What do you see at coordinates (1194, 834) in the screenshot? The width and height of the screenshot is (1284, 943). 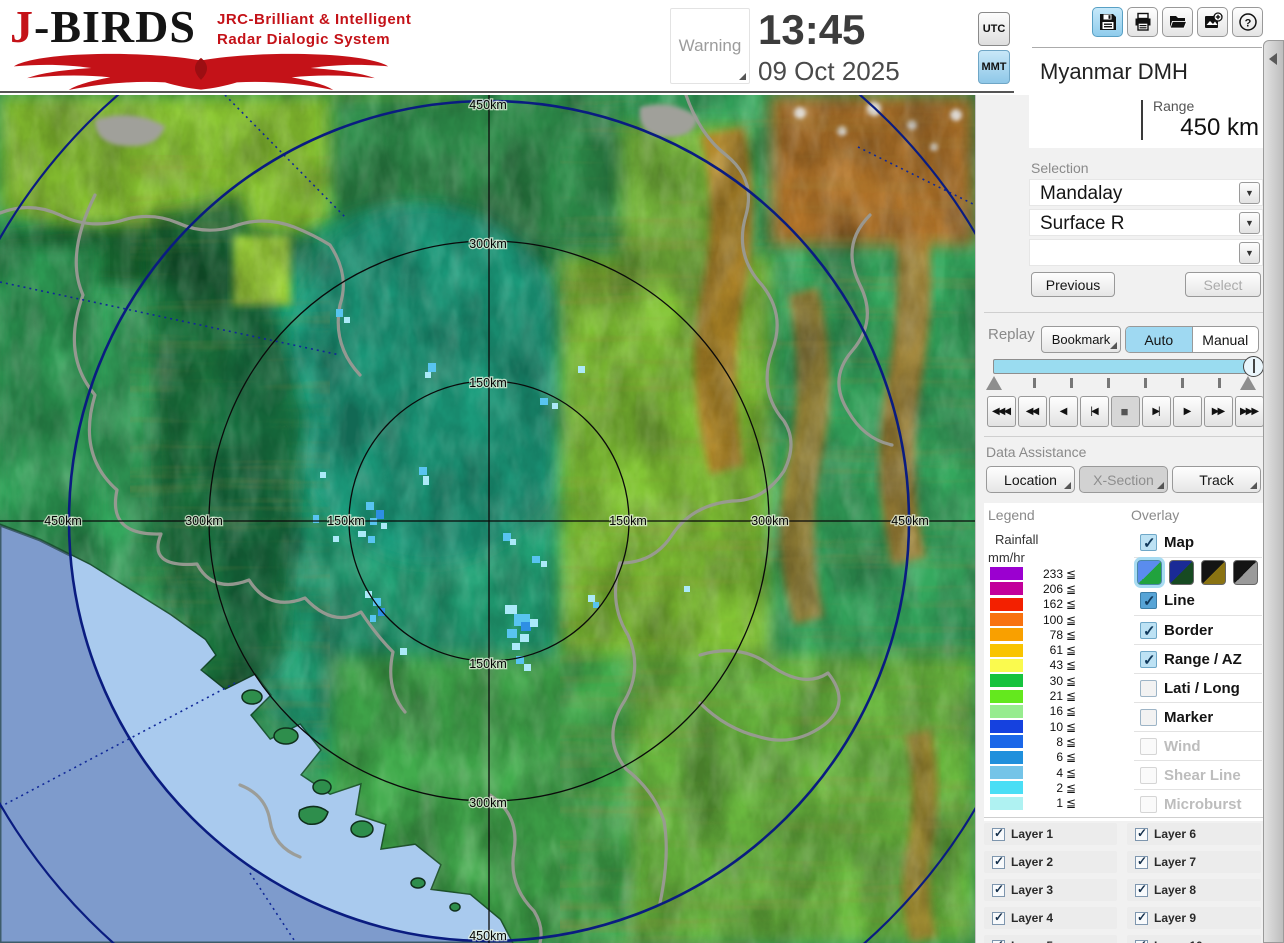 I see `layer-toggle: Layer 6` at bounding box center [1194, 834].